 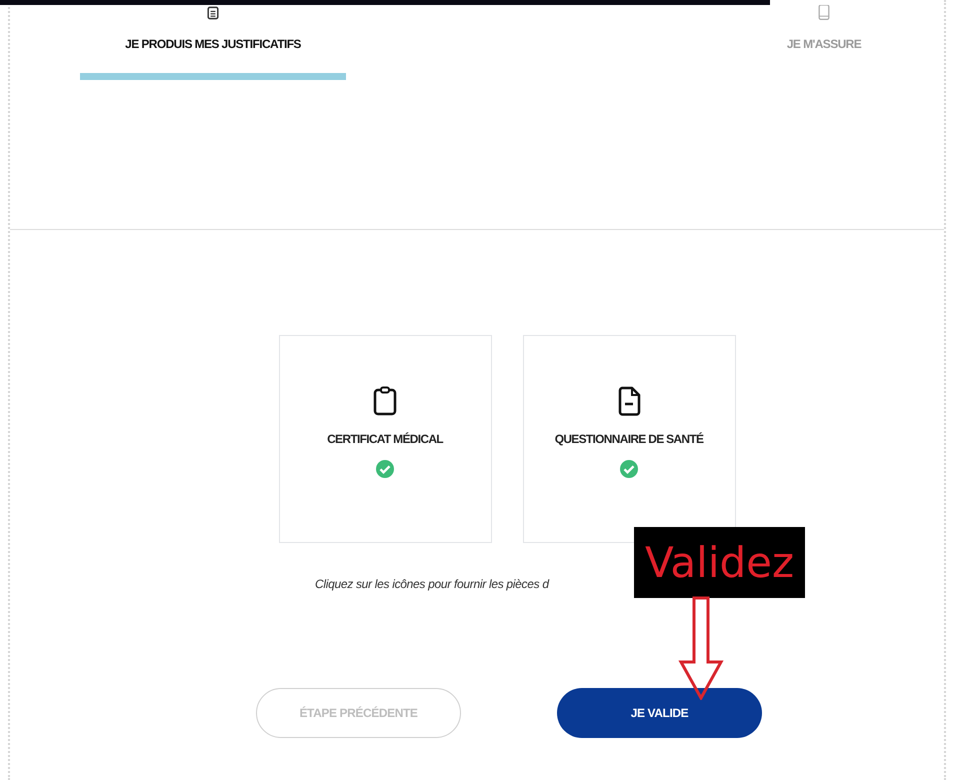 What do you see at coordinates (719, 562) in the screenshot?
I see `annotation-label: Validez` at bounding box center [719, 562].